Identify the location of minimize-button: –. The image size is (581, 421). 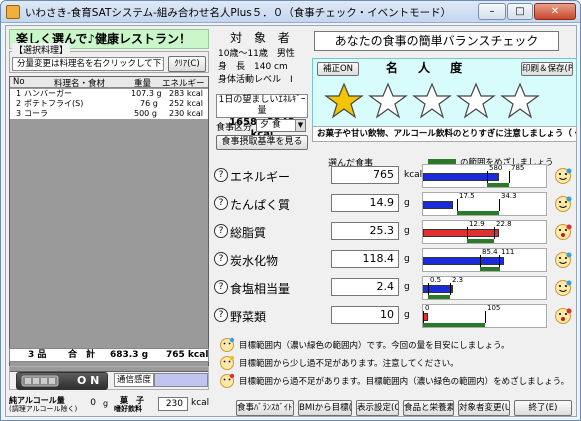
(492, 11).